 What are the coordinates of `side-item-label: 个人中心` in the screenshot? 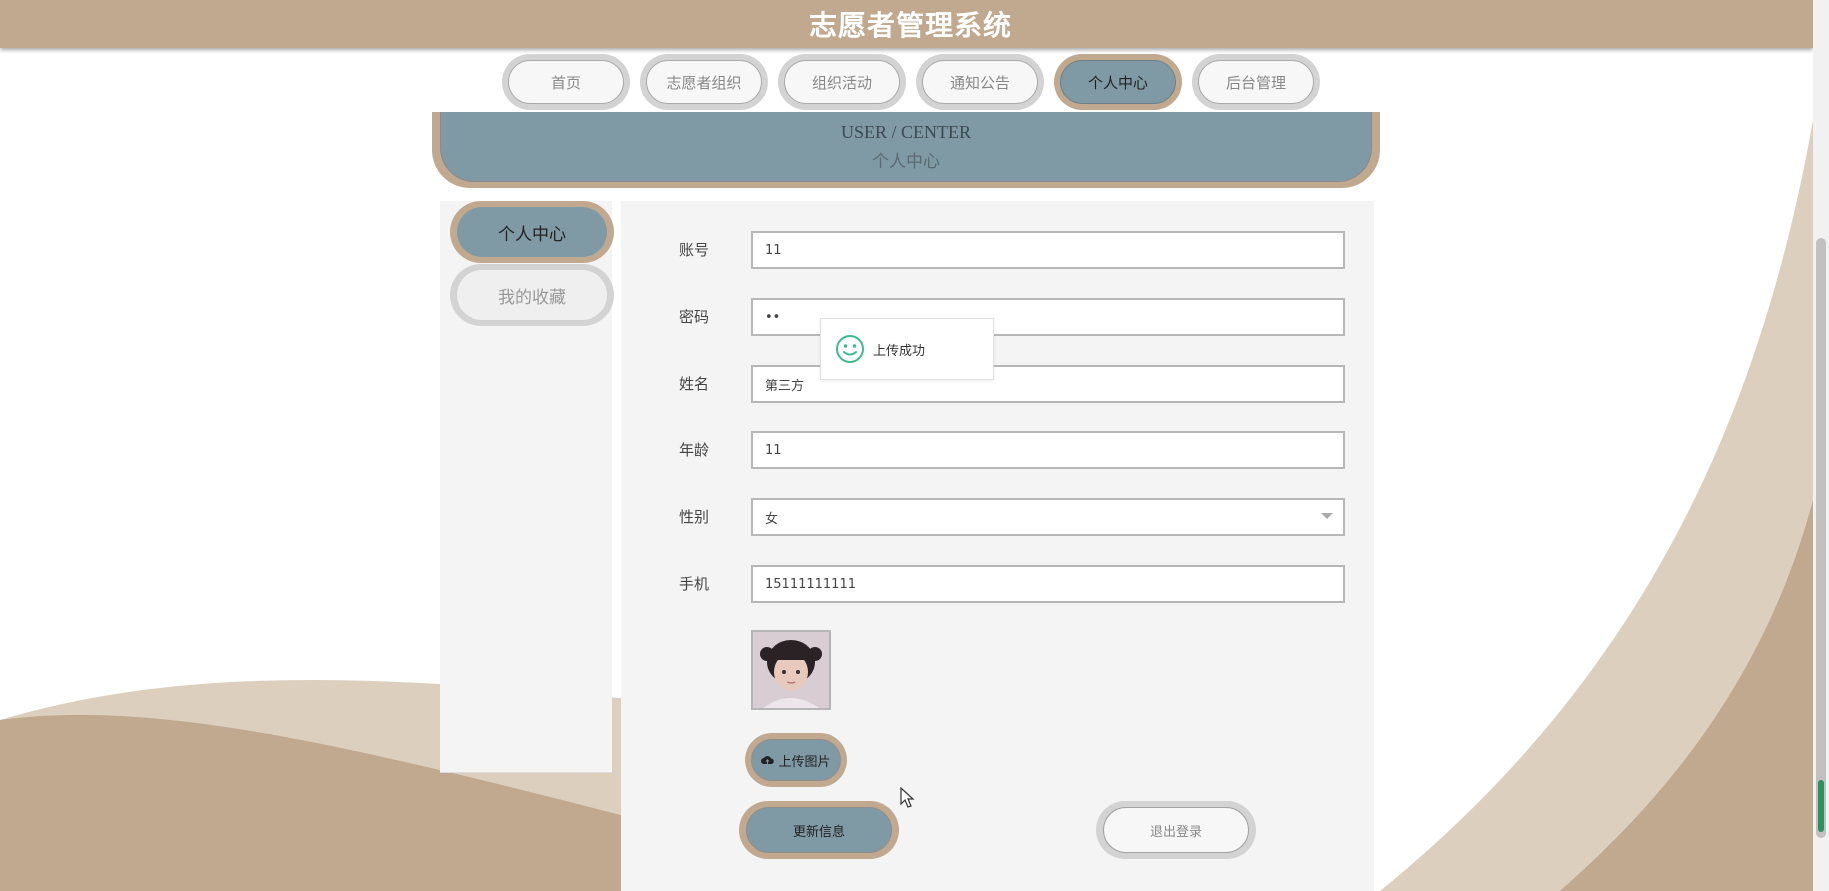 It's located at (532, 232).